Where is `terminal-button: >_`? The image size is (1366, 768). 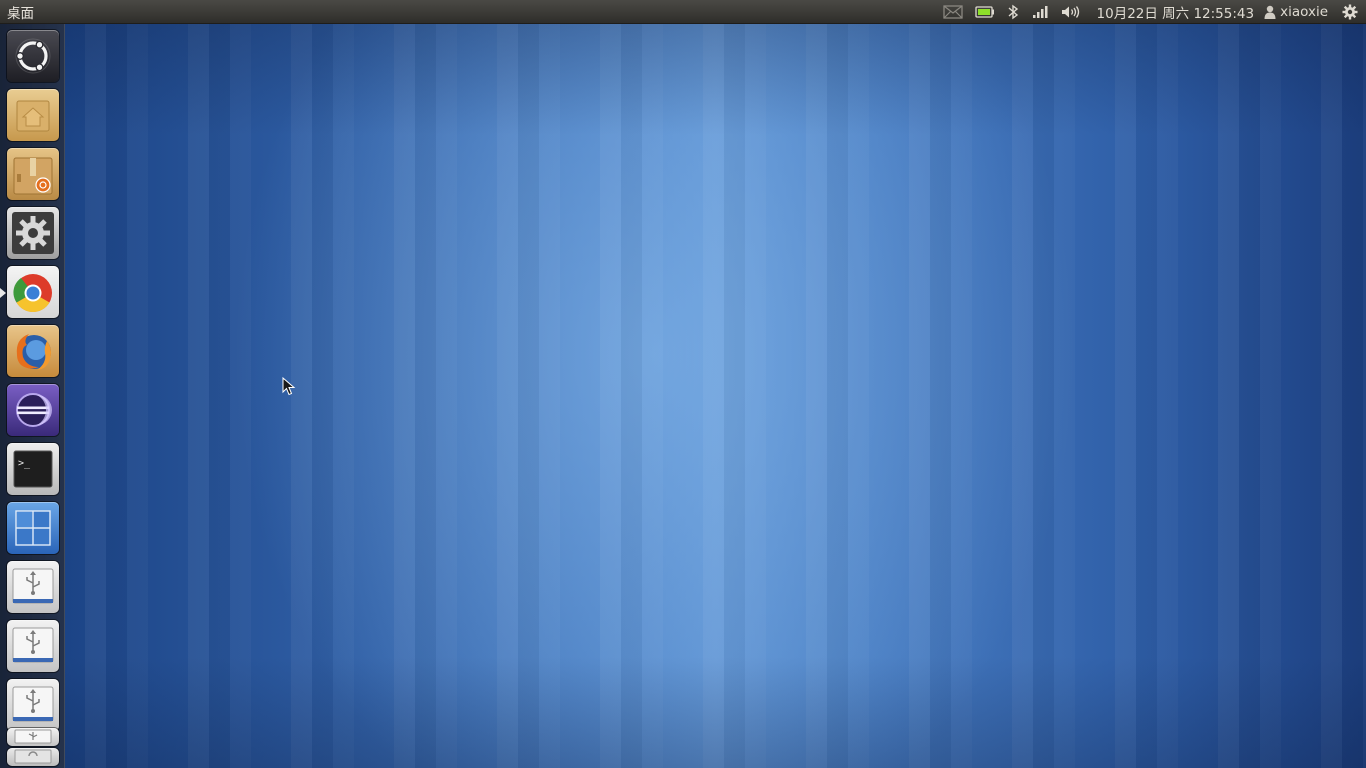 terminal-button: >_ is located at coordinates (33, 469).